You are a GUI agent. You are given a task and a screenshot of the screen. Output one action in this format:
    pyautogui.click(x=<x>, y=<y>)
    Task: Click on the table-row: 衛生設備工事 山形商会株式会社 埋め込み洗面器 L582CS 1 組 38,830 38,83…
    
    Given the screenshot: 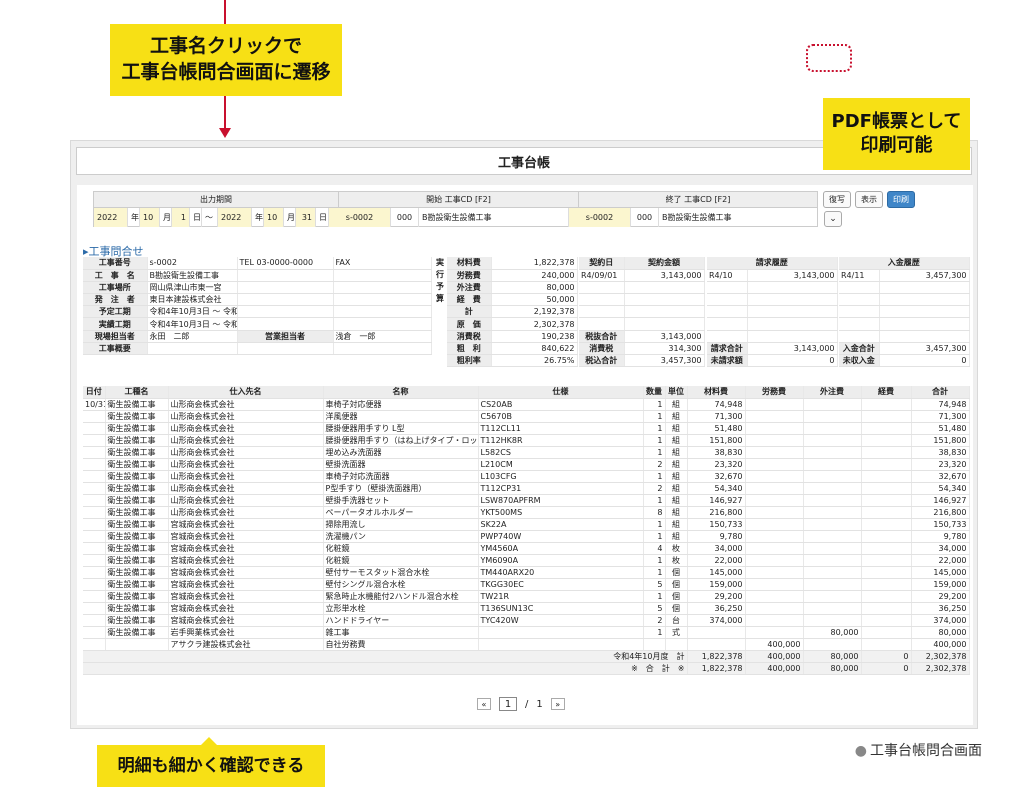 What is the action you would take?
    pyautogui.click(x=526, y=452)
    